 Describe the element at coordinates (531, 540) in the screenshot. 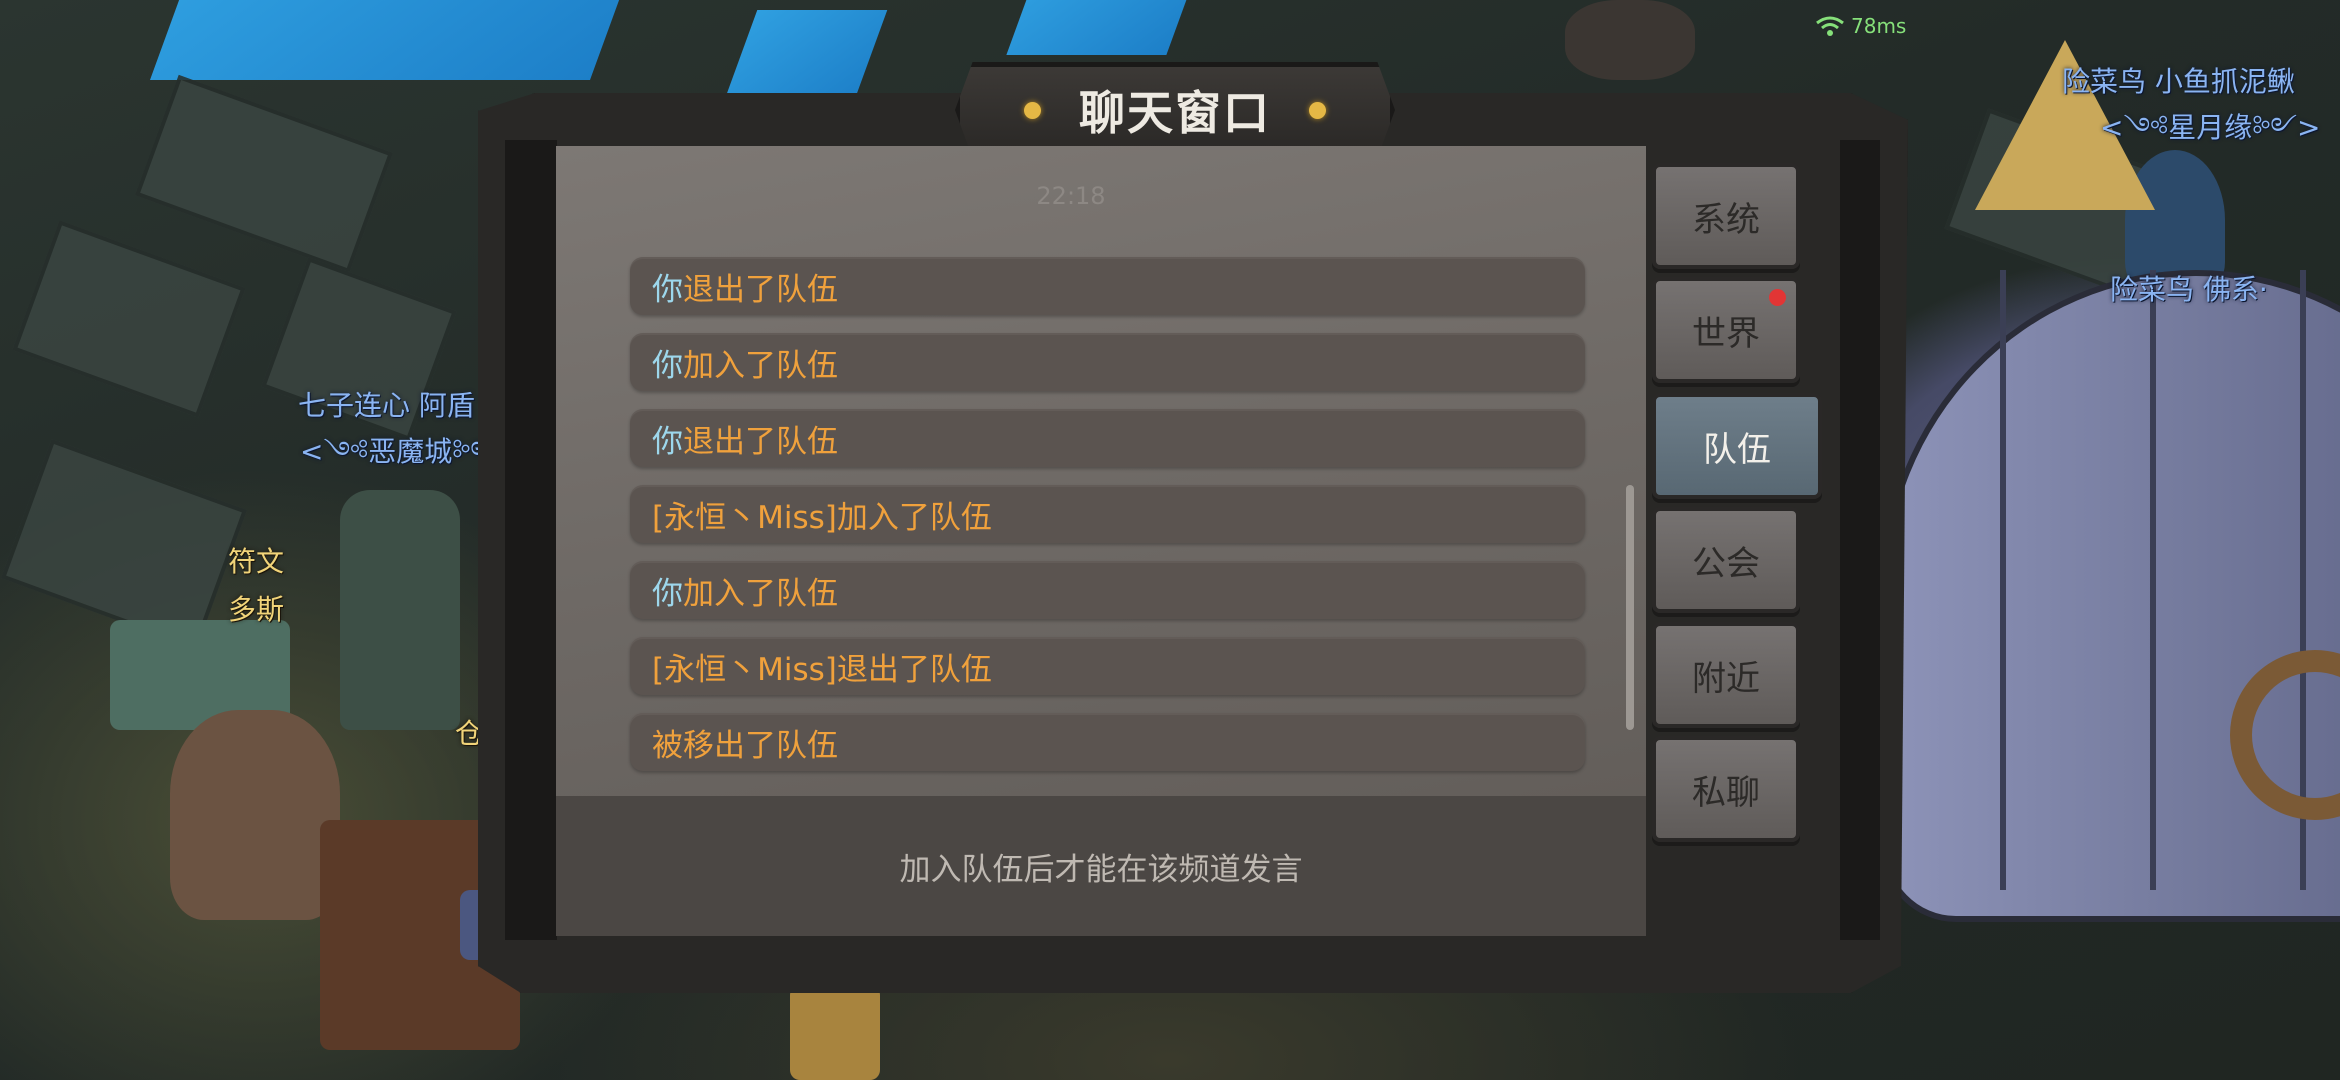

I see `frame-post-left` at that location.